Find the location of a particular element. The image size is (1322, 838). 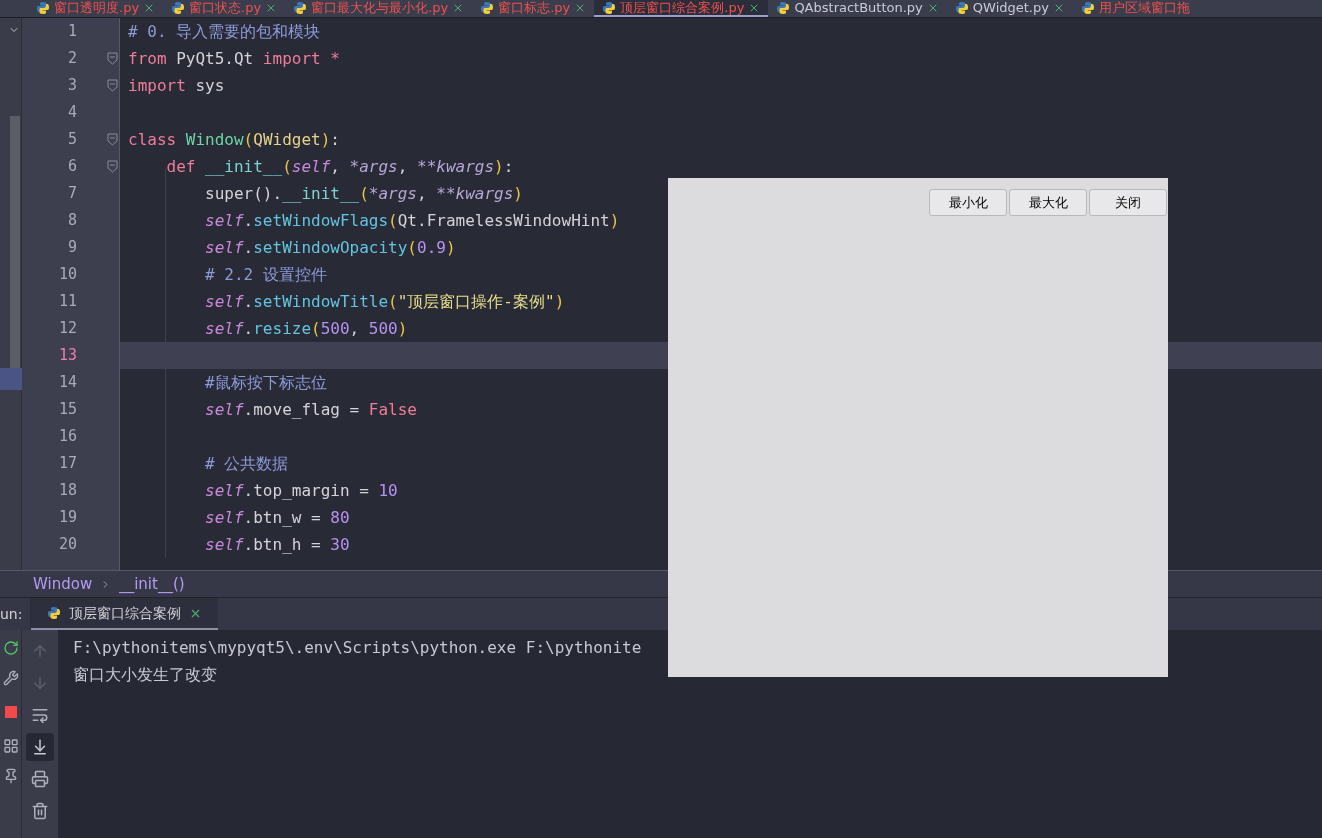

line-number: 11 is located at coordinates (67, 302).